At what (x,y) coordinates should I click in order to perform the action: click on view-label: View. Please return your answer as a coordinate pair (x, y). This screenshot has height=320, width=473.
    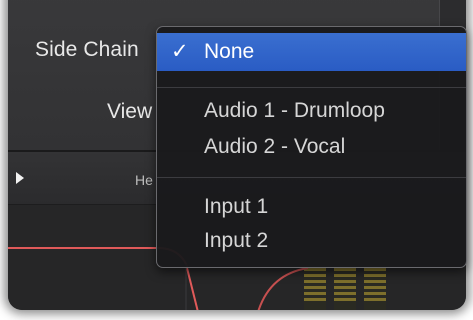
    Looking at the image, I should click on (130, 111).